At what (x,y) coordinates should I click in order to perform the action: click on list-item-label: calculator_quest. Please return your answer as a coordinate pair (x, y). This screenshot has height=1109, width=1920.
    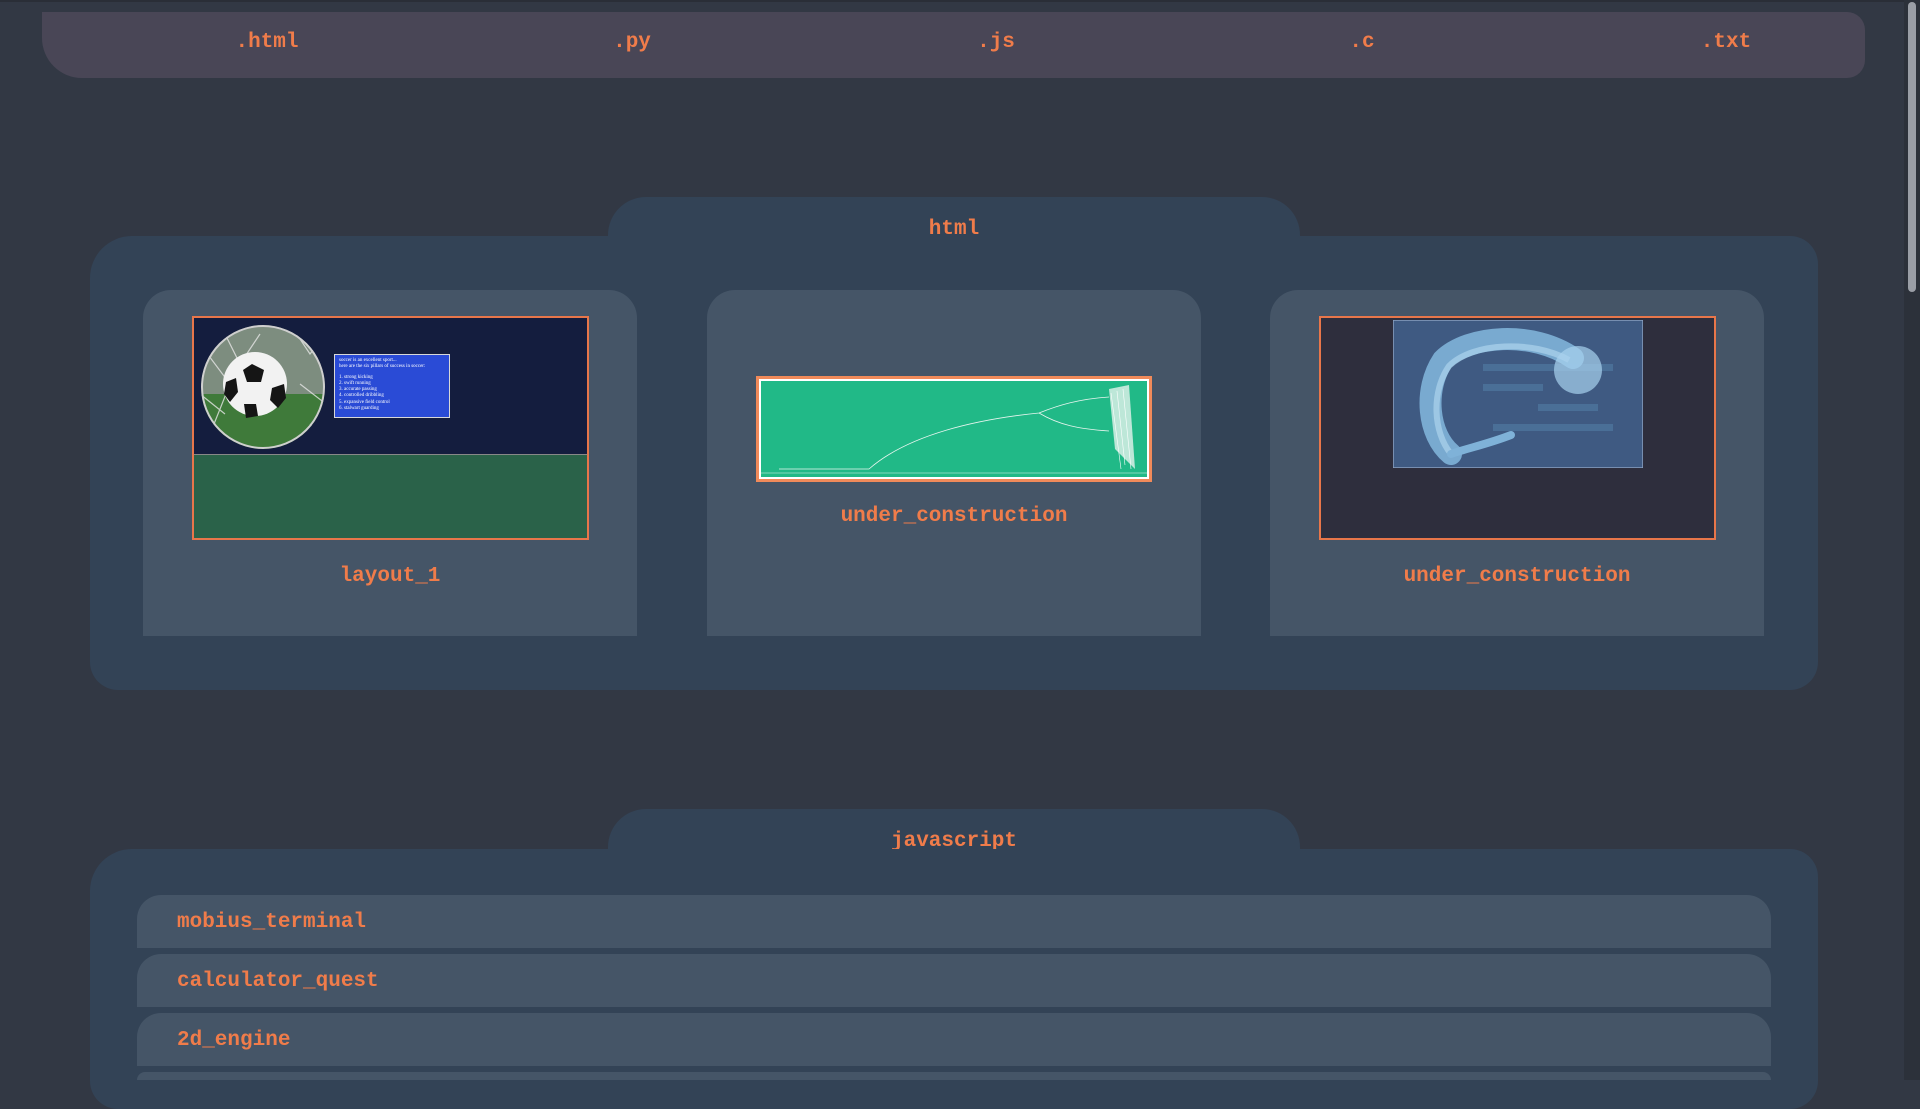
    Looking at the image, I should click on (278, 981).